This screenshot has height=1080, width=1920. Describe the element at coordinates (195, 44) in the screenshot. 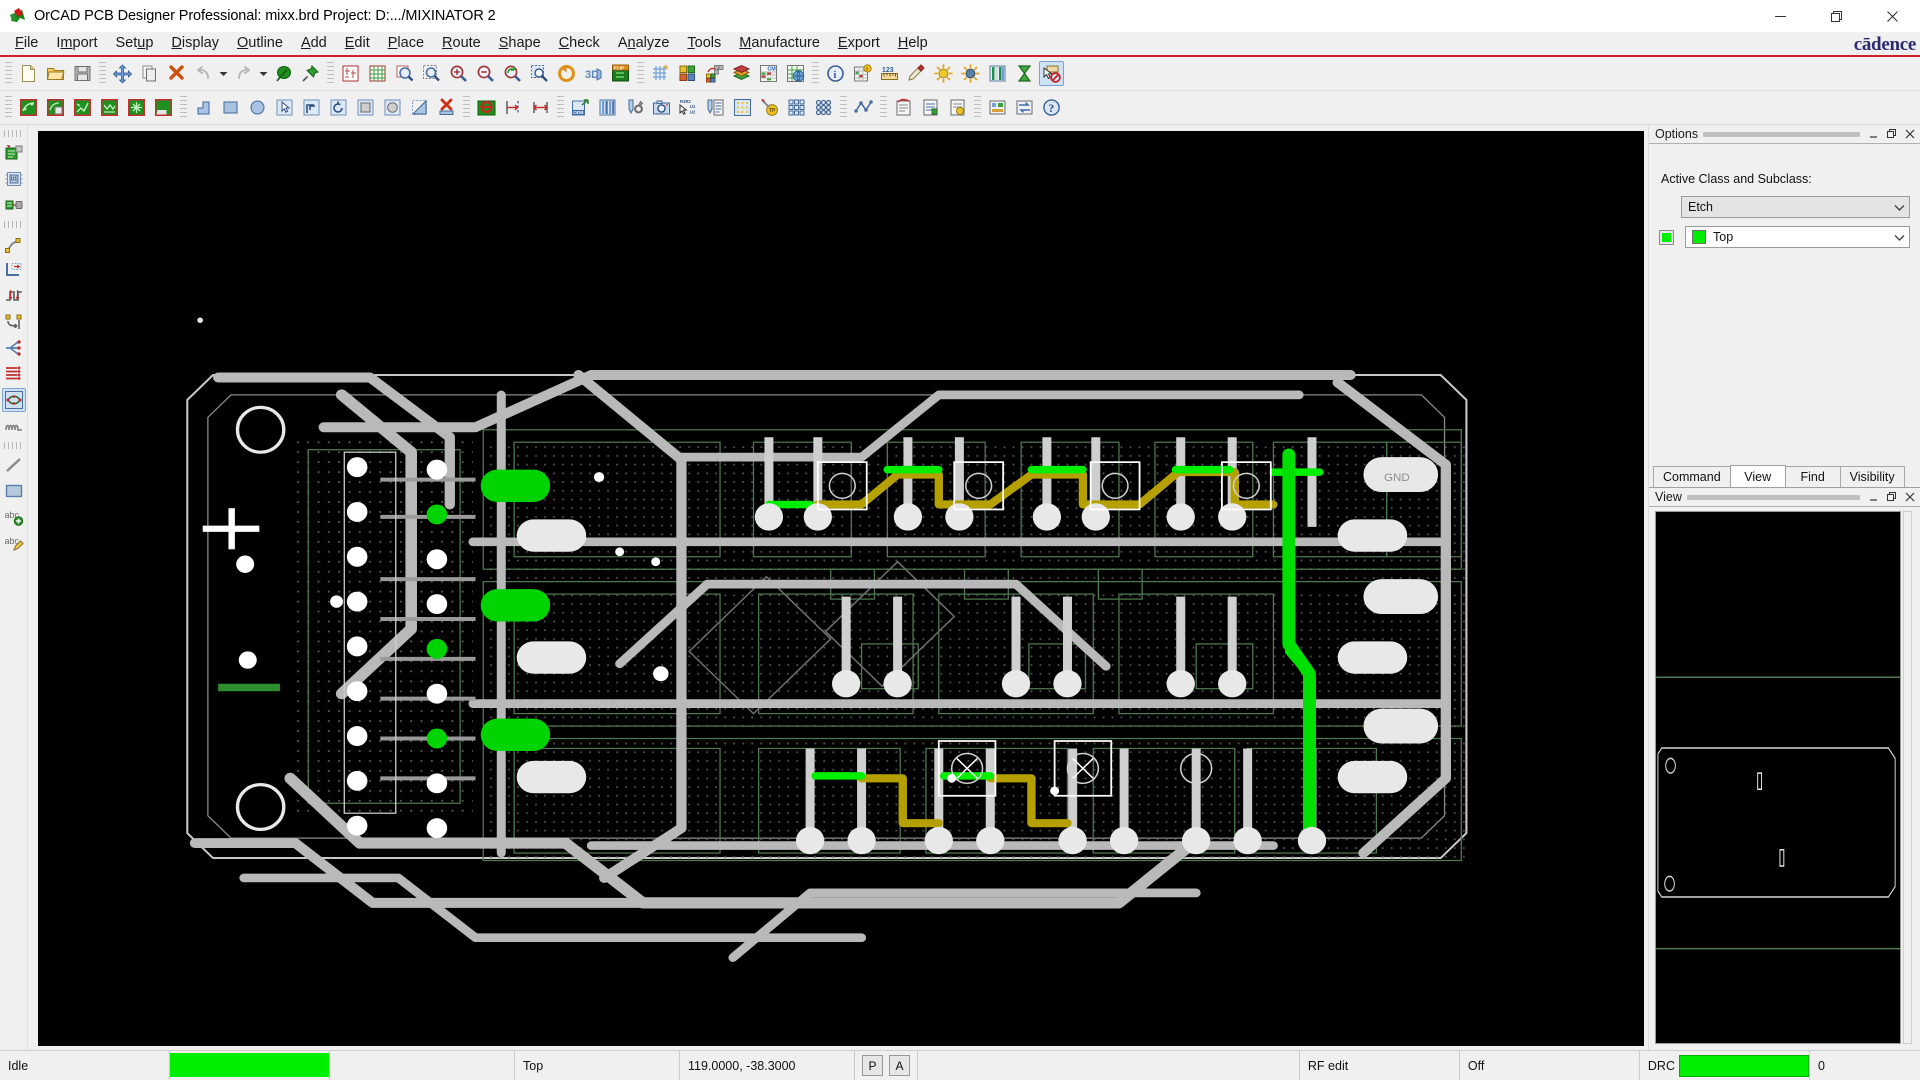

I see `menu-display: Display` at that location.